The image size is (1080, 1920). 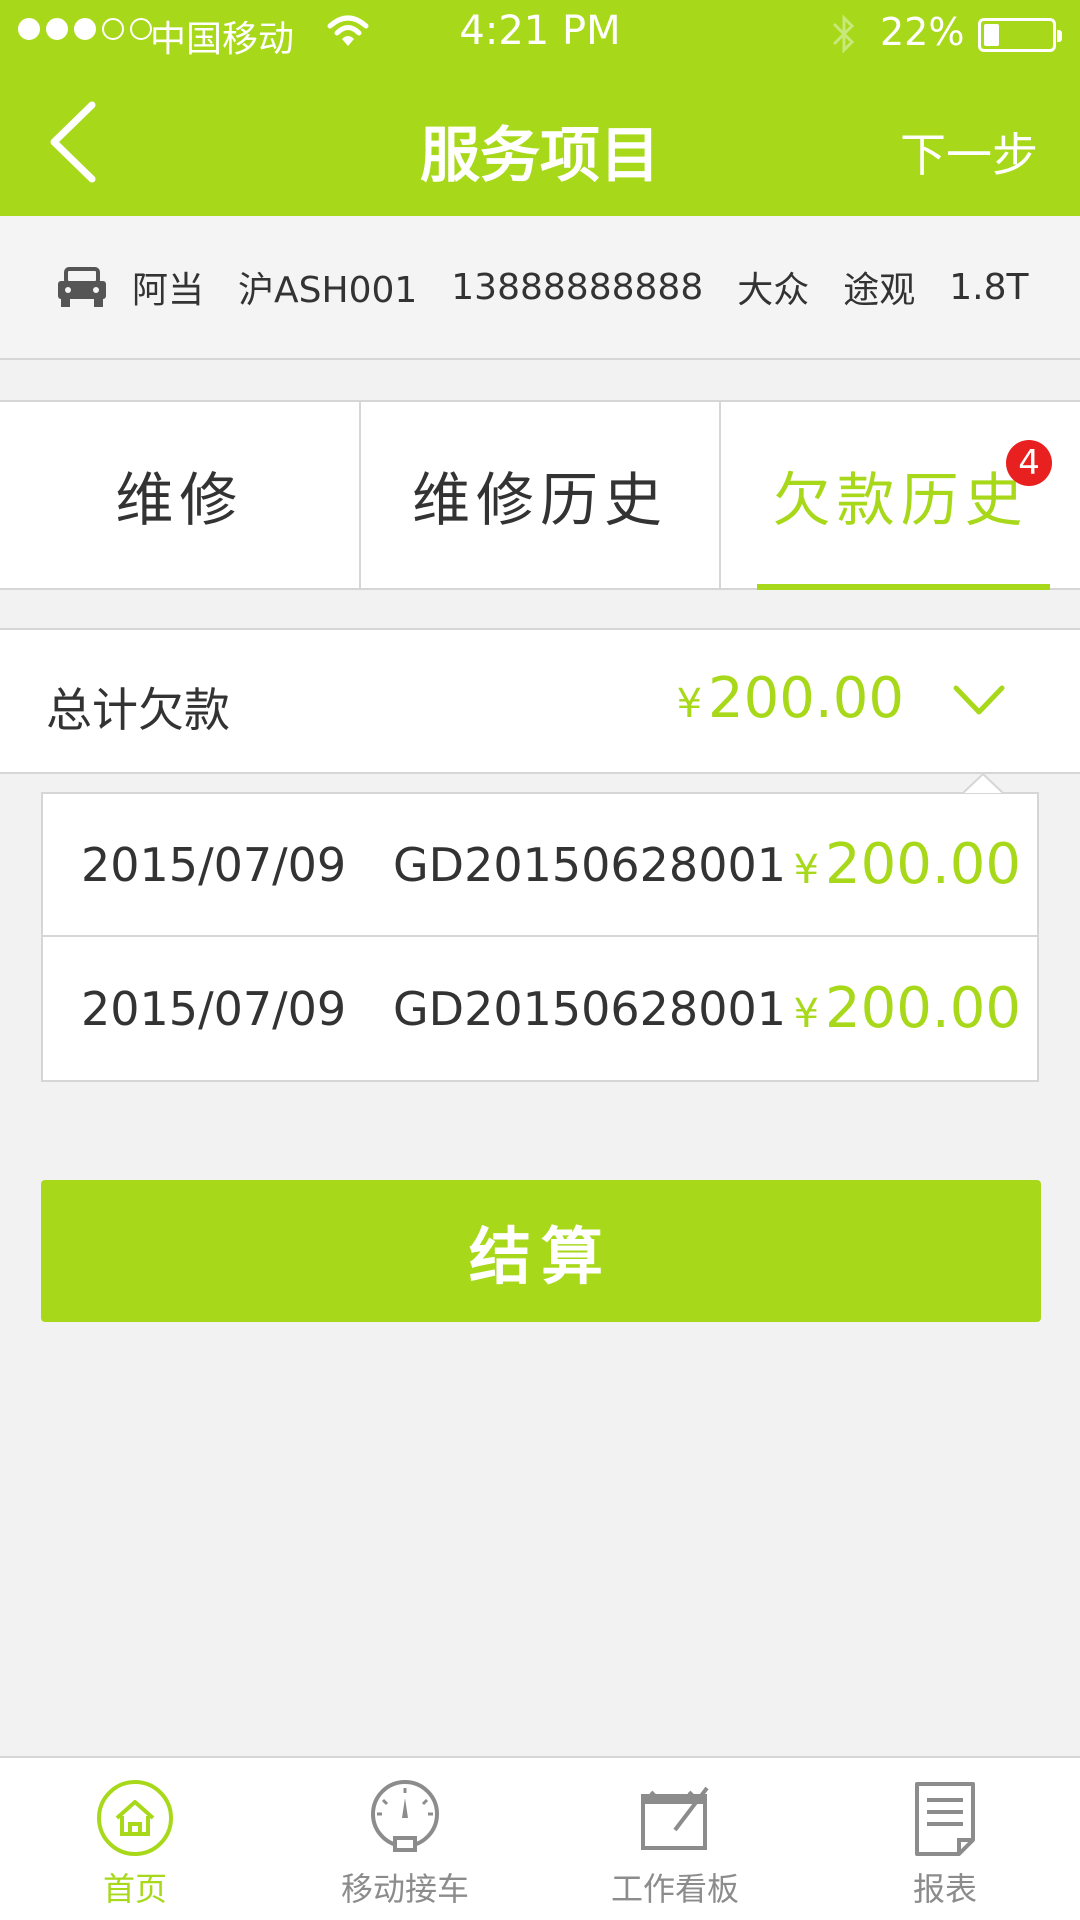 I want to click on tab-repair-history: 维修历史, so click(x=539, y=495).